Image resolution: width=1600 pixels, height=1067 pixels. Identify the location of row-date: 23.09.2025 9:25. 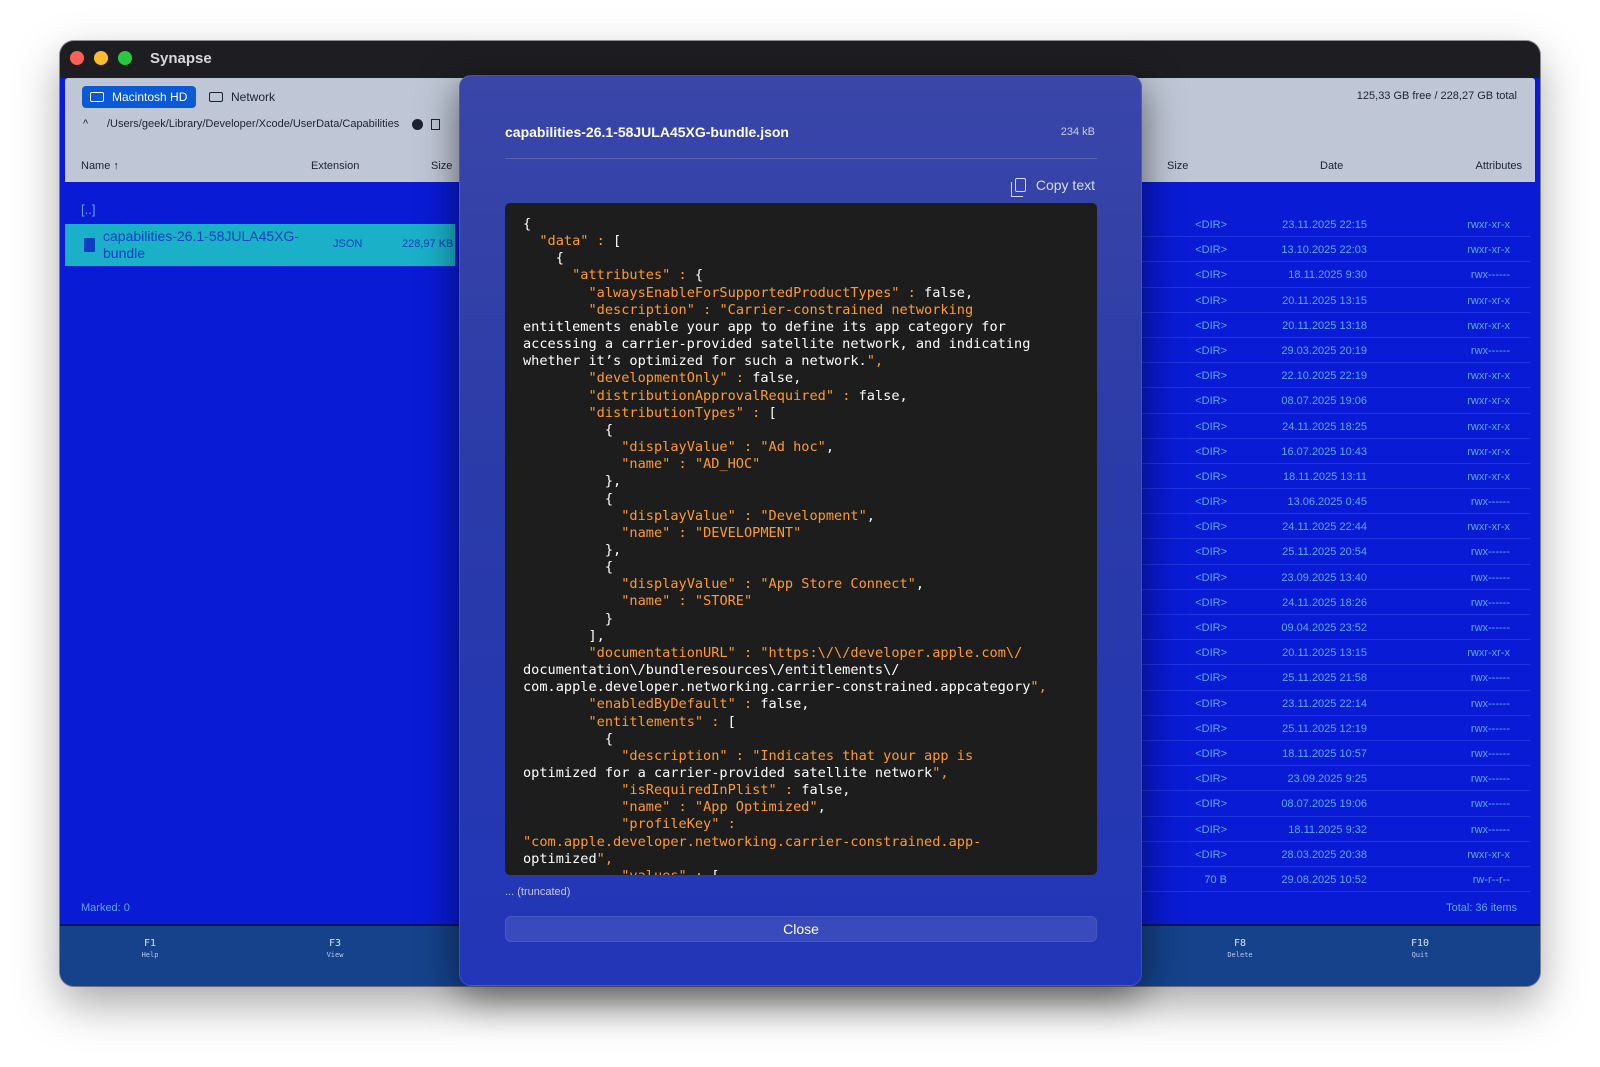
(1327, 779).